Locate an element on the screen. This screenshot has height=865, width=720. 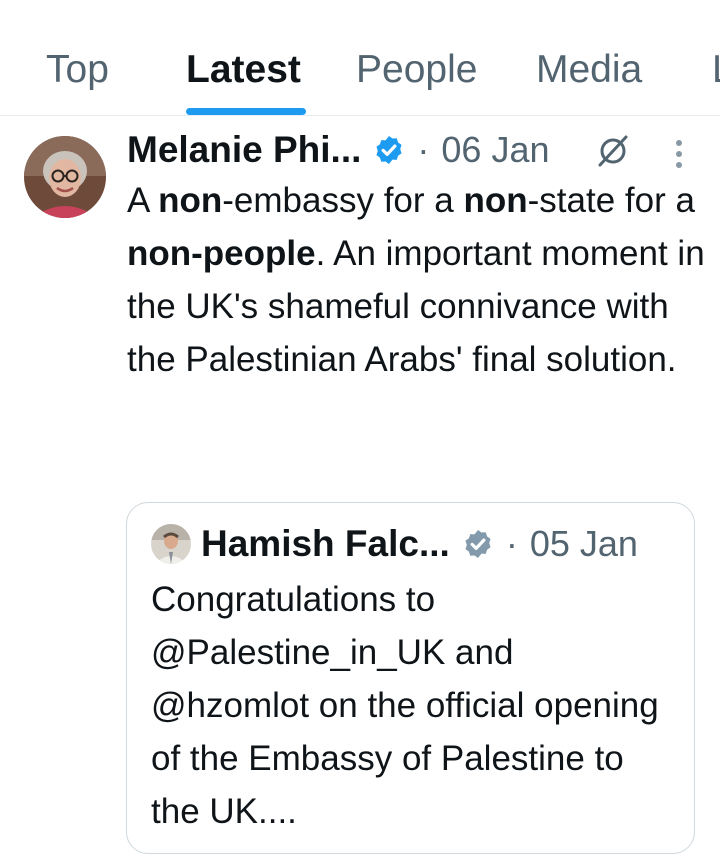
tab-media: Media is located at coordinates (589, 70).